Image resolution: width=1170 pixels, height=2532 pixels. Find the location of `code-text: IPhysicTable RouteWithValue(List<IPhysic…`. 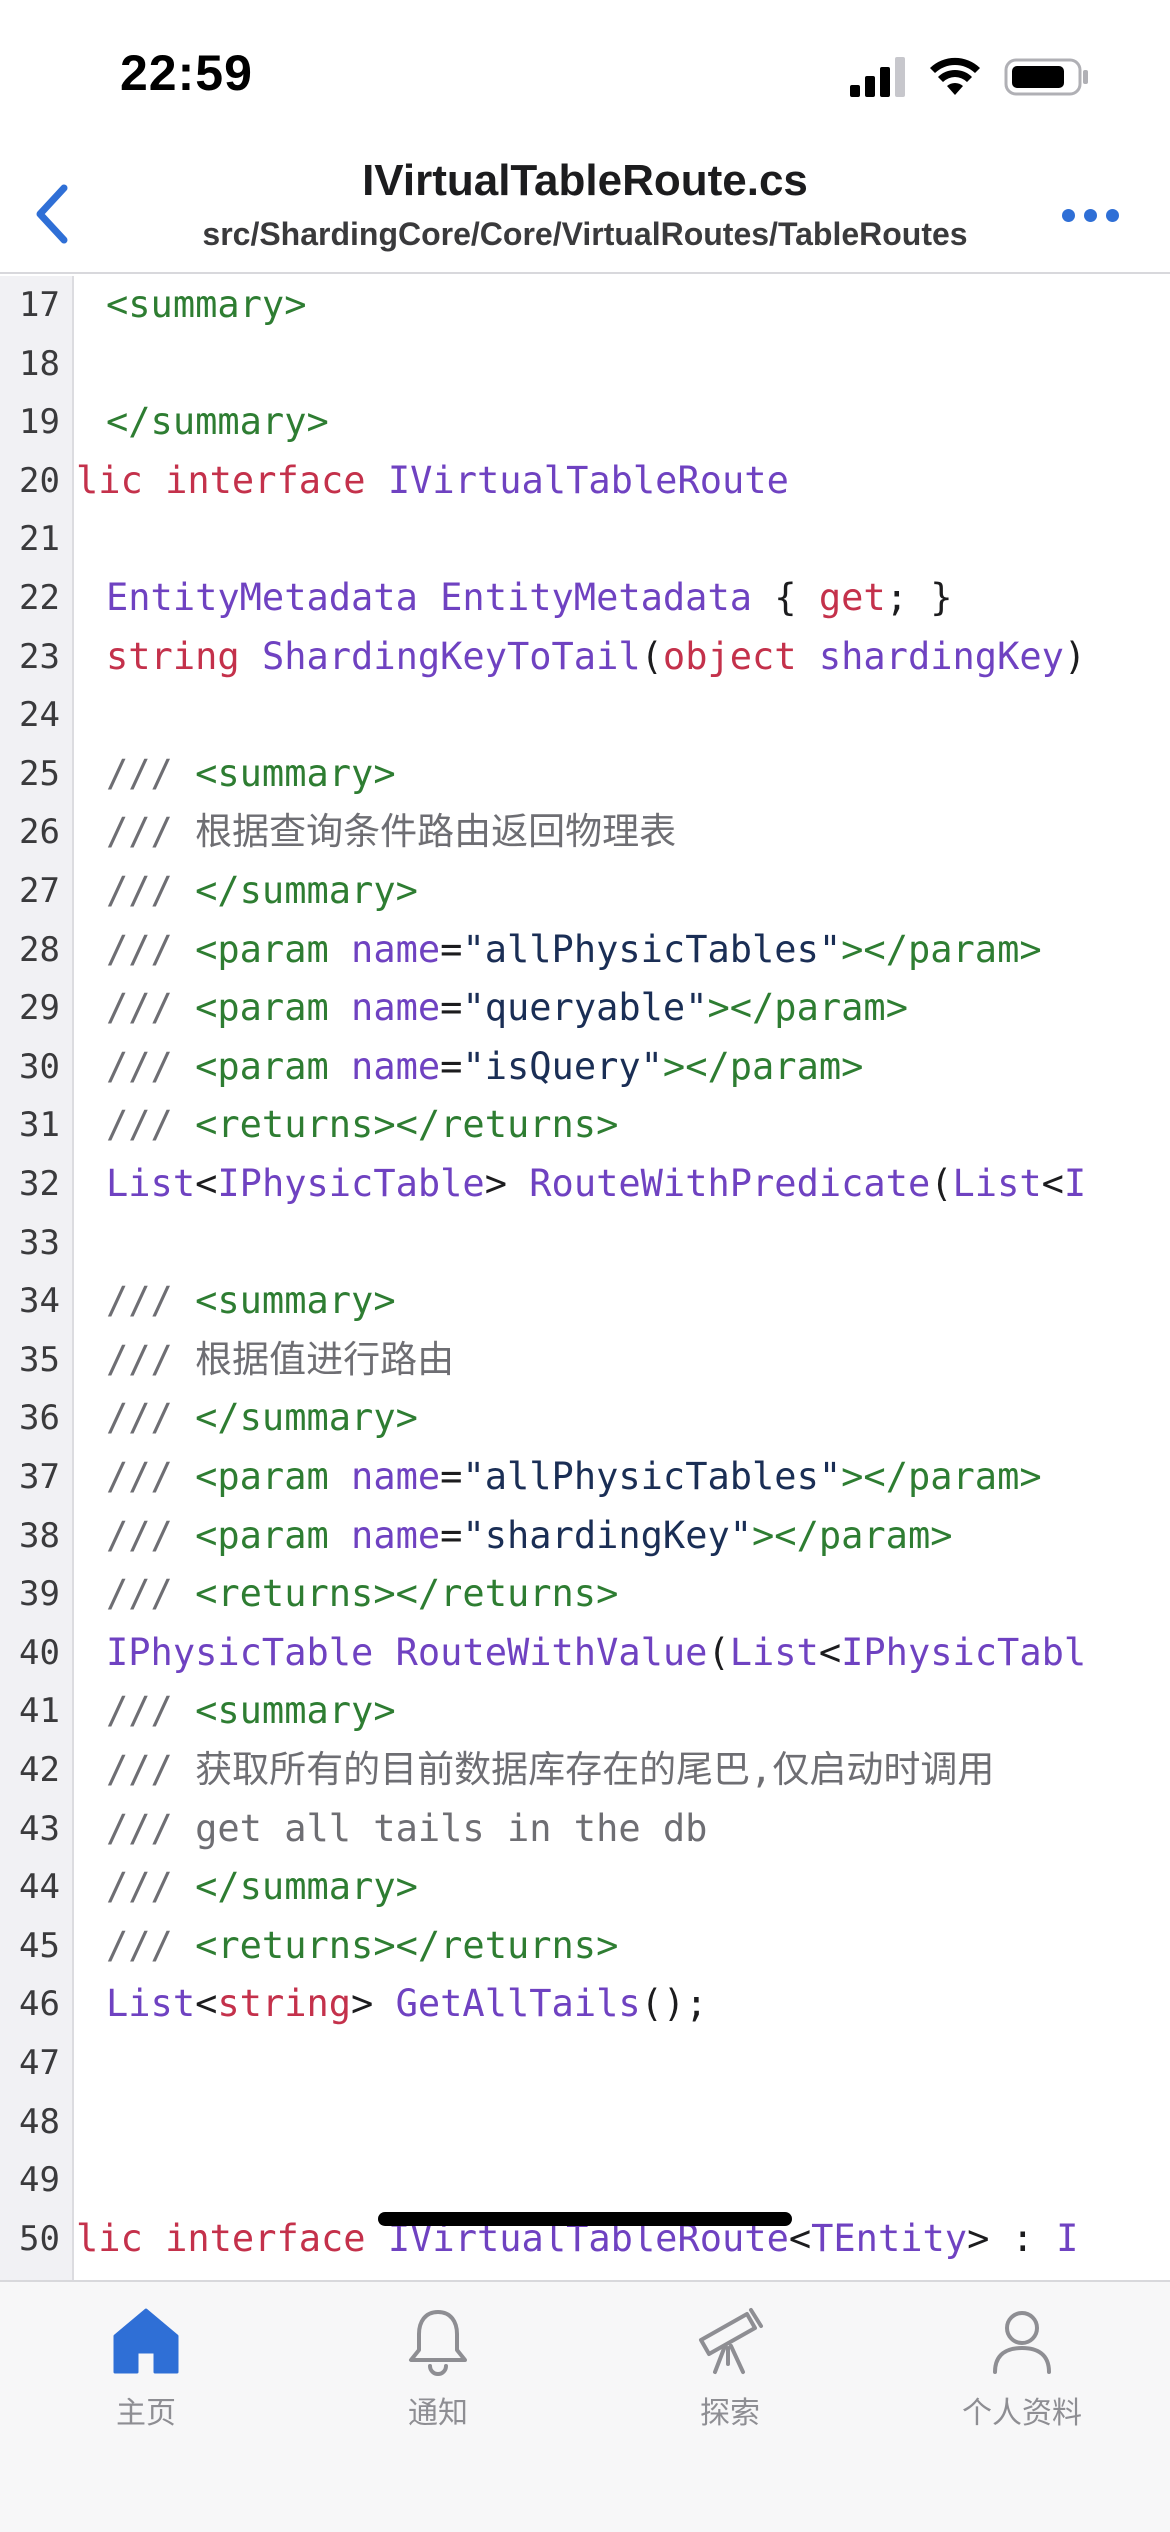

code-text: IPhysicTable RouteWithValue(List<IPhysic… is located at coordinates (623, 1653).